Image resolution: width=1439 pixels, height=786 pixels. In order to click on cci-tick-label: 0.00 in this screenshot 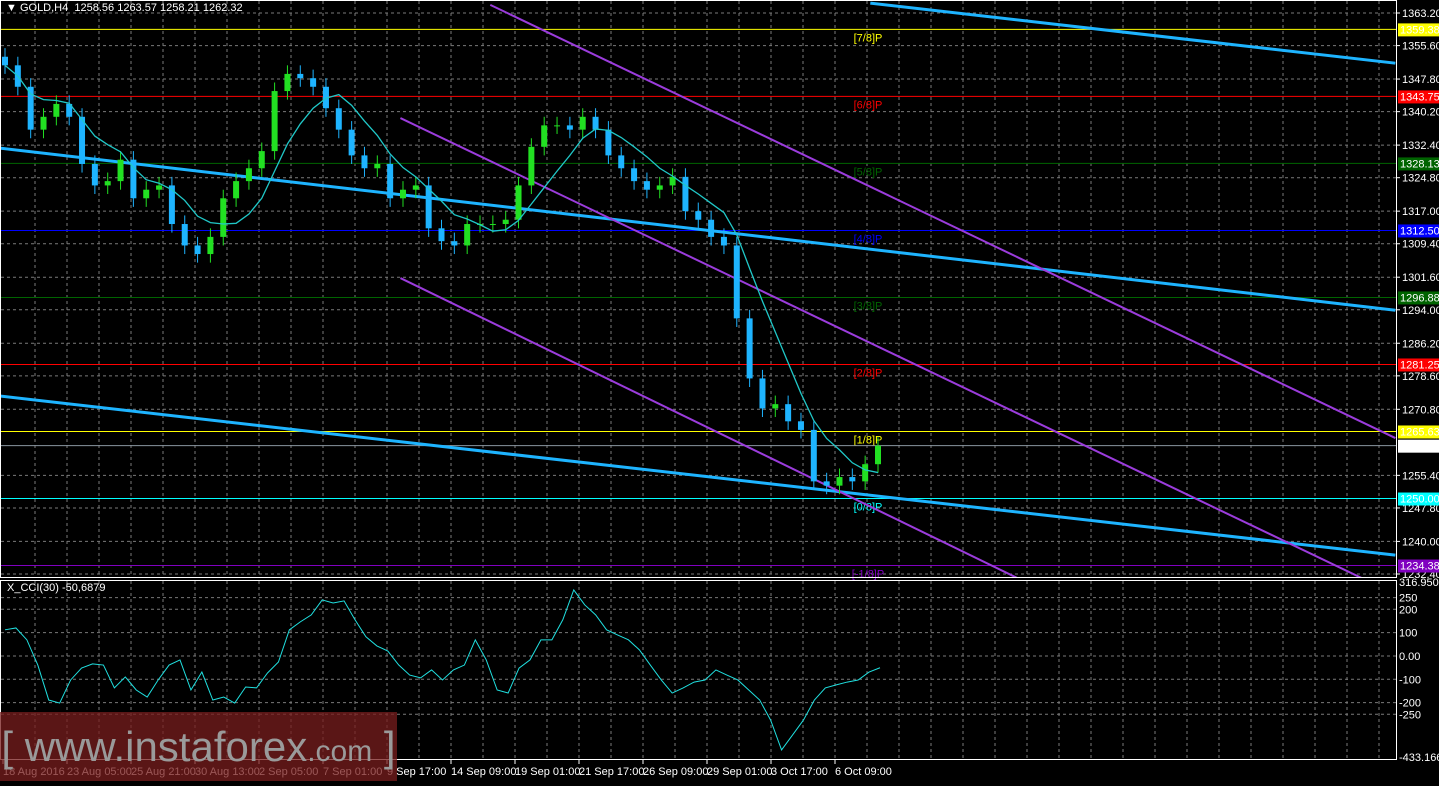, I will do `click(1409, 657)`.